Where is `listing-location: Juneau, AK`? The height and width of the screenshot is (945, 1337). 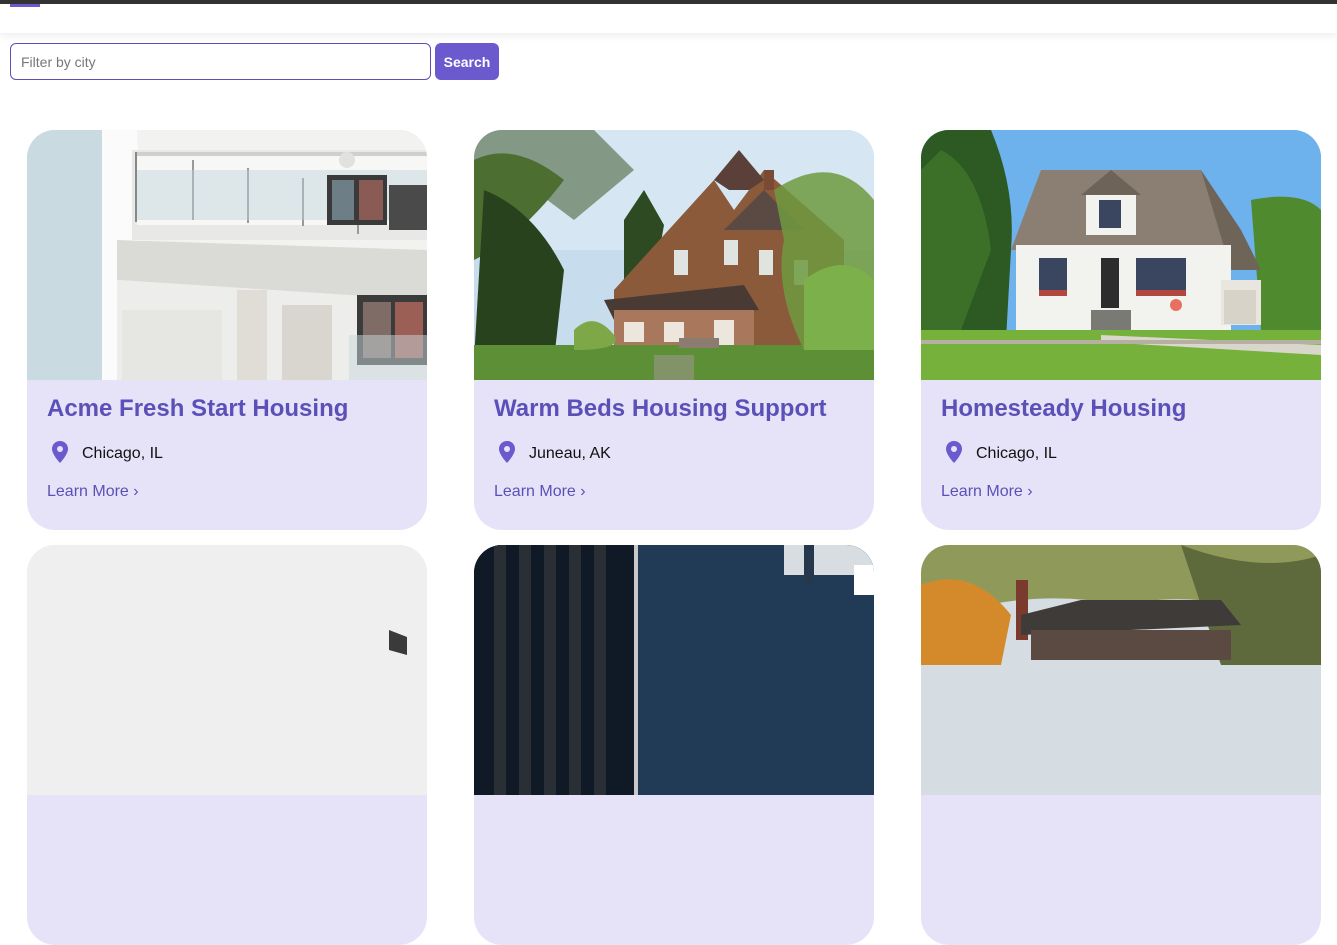 listing-location: Juneau, AK is located at coordinates (674, 450).